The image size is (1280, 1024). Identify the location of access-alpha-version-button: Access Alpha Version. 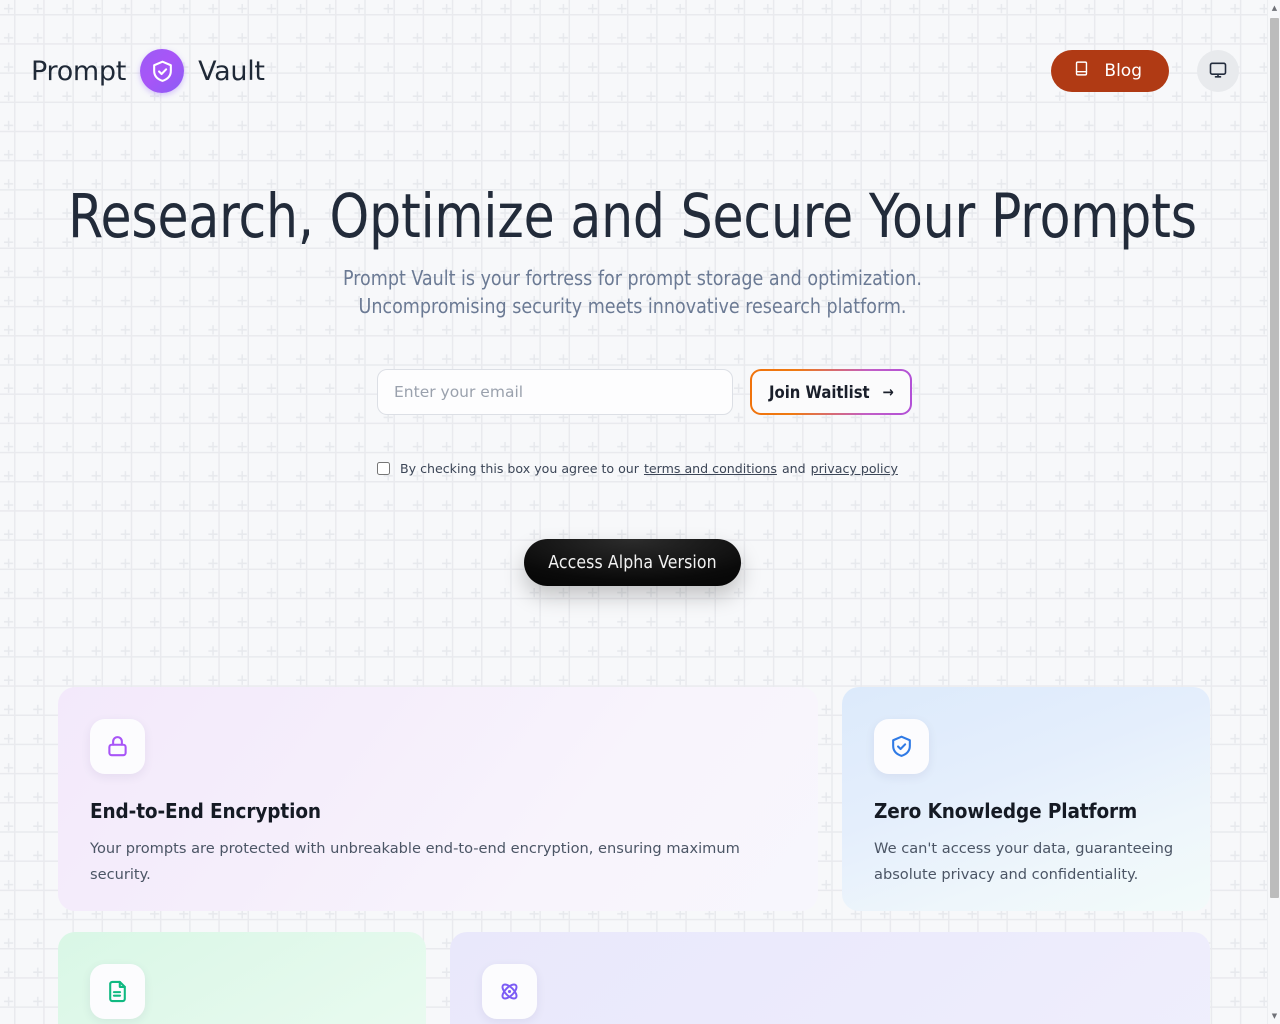
(632, 562).